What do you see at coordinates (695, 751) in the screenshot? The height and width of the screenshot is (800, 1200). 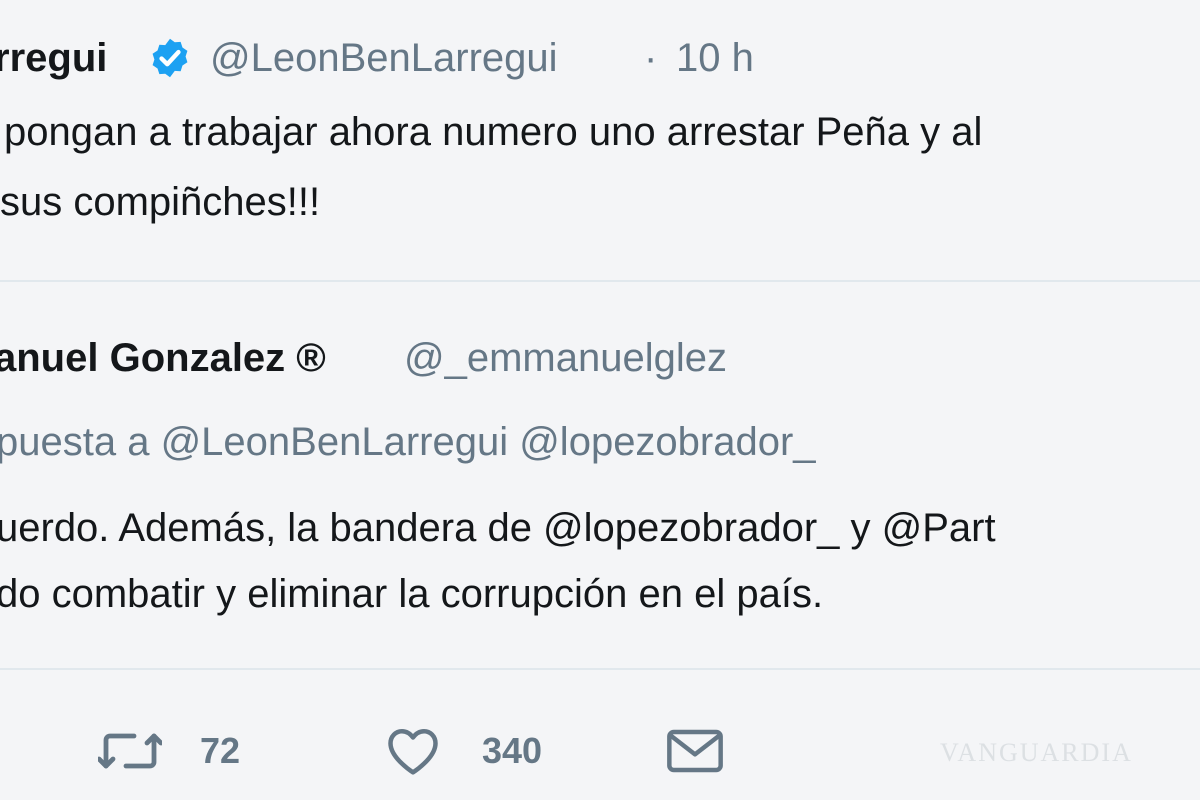 I see `envelope-icon` at bounding box center [695, 751].